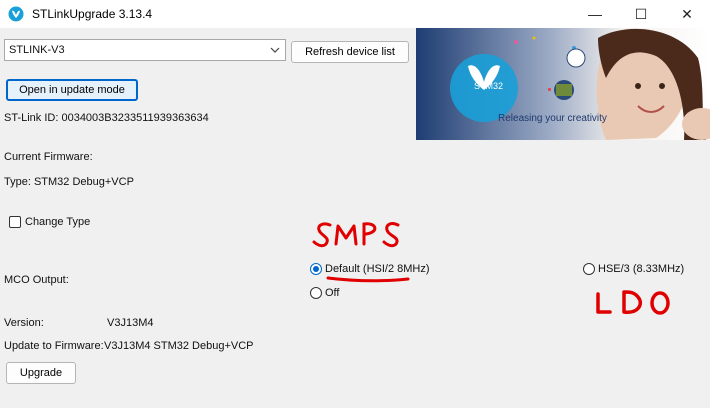 The image size is (710, 408). Describe the element at coordinates (92, 14) in the screenshot. I see `window-title: STLinkUpgrade 3.13.4` at that location.